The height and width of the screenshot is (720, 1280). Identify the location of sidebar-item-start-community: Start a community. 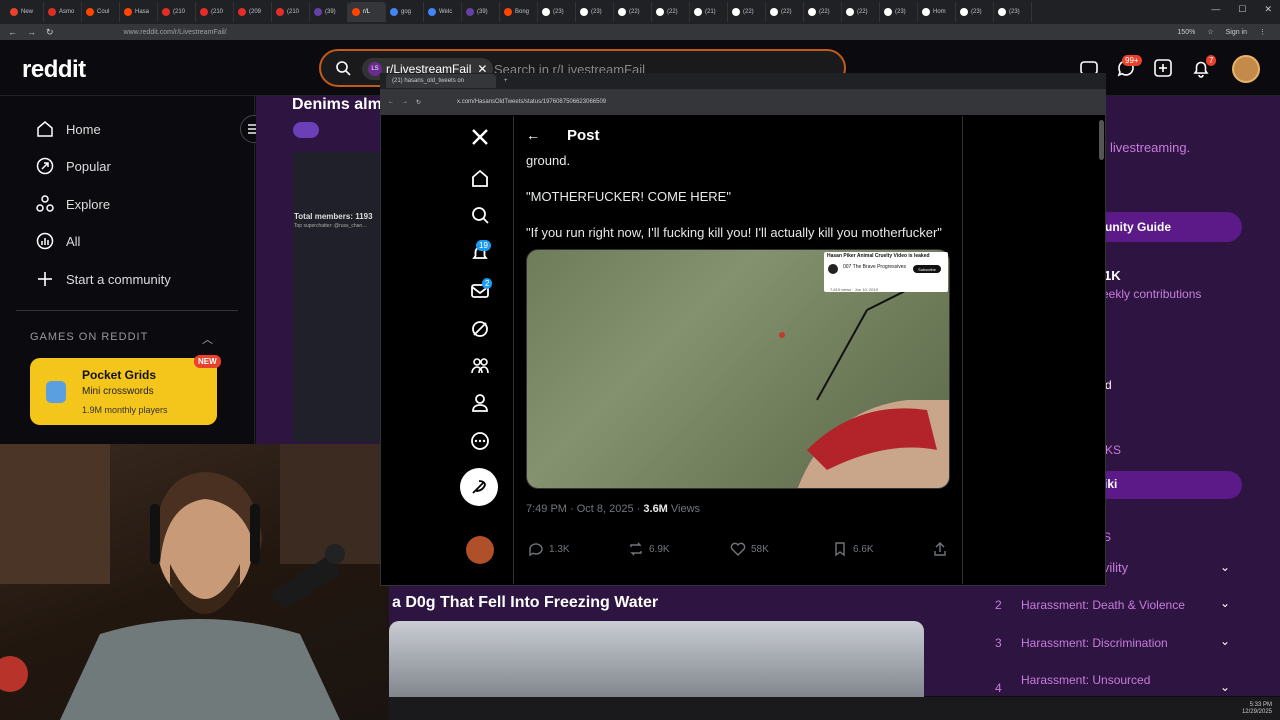
(103, 279).